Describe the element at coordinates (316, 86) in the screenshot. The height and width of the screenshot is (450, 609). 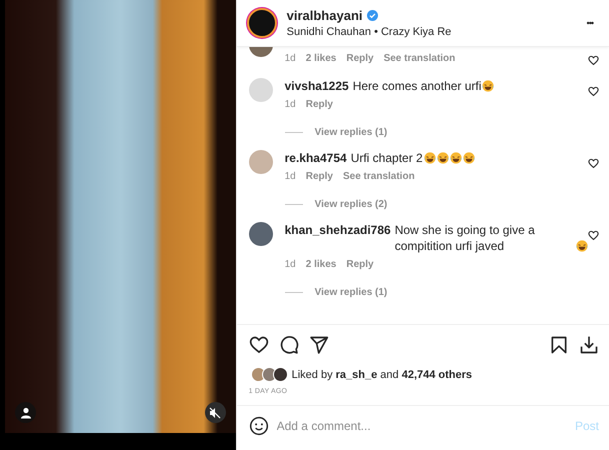
I see `username-link: vivsha1225` at that location.